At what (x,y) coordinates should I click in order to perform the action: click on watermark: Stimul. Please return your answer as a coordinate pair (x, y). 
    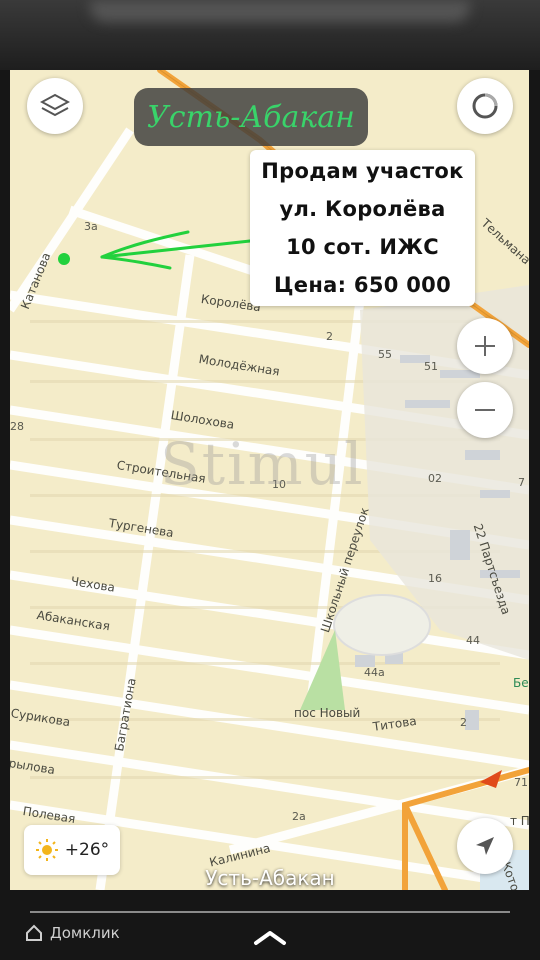
    Looking at the image, I should click on (262, 464).